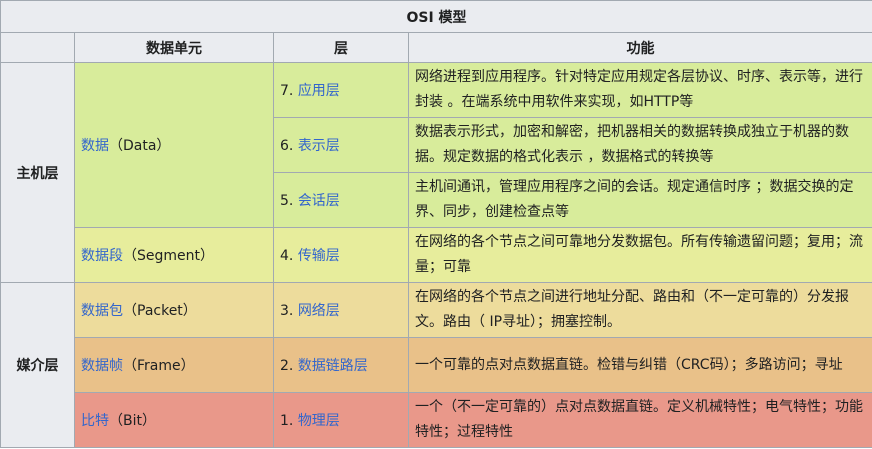 The height and width of the screenshot is (449, 872). I want to click on header-layer: 层, so click(341, 47).